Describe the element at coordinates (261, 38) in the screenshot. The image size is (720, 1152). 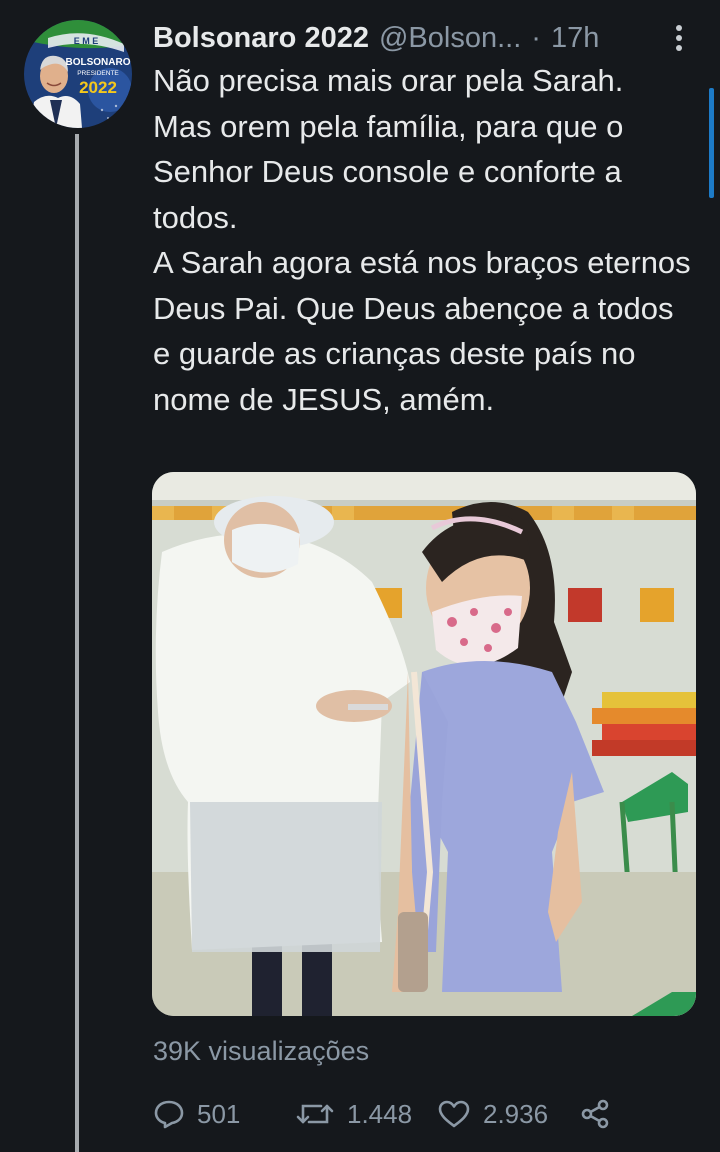
I see `display-name: Bolsonaro 2022` at that location.